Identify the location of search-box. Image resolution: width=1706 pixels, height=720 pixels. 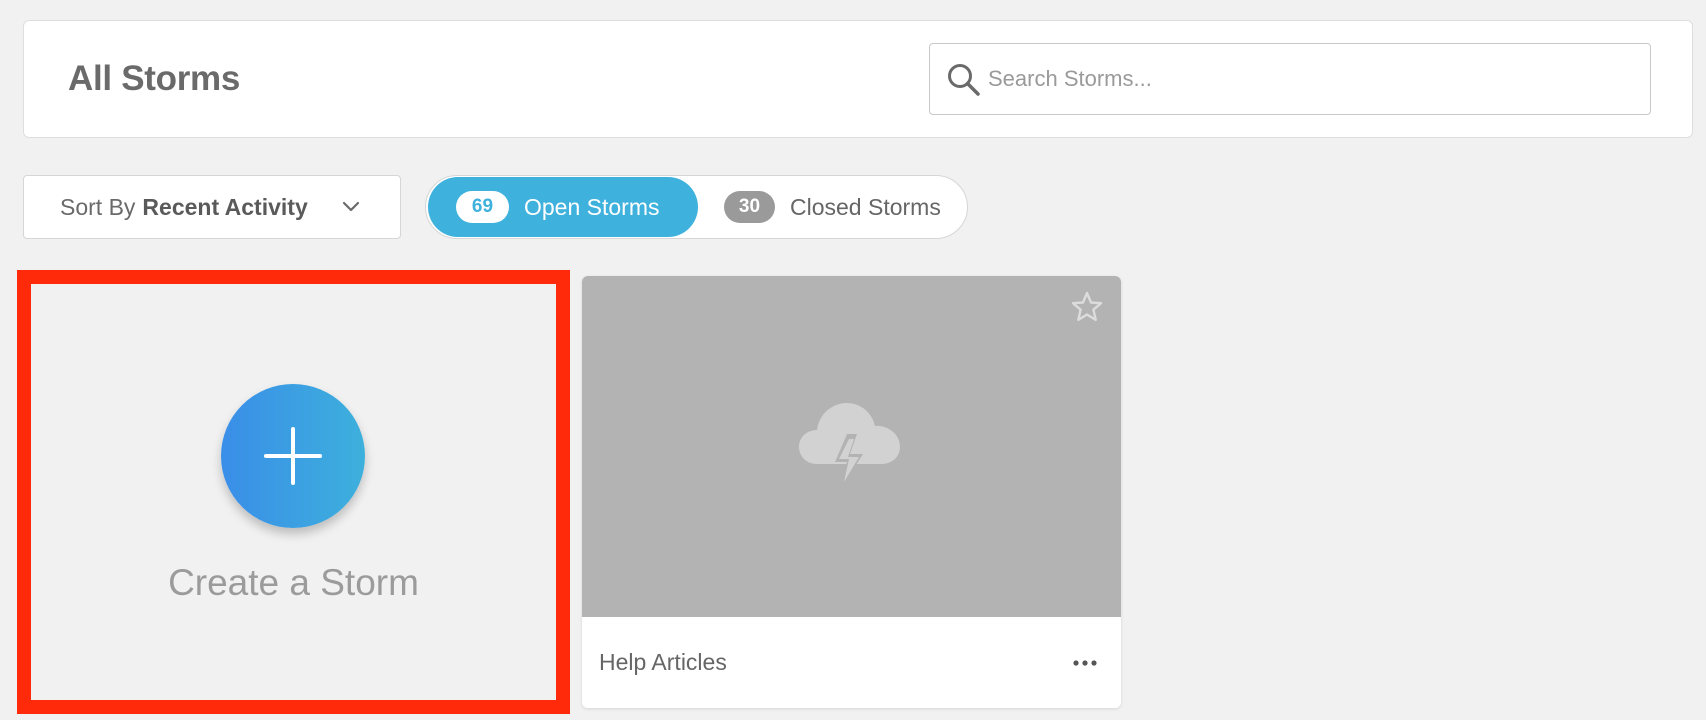
(1290, 79).